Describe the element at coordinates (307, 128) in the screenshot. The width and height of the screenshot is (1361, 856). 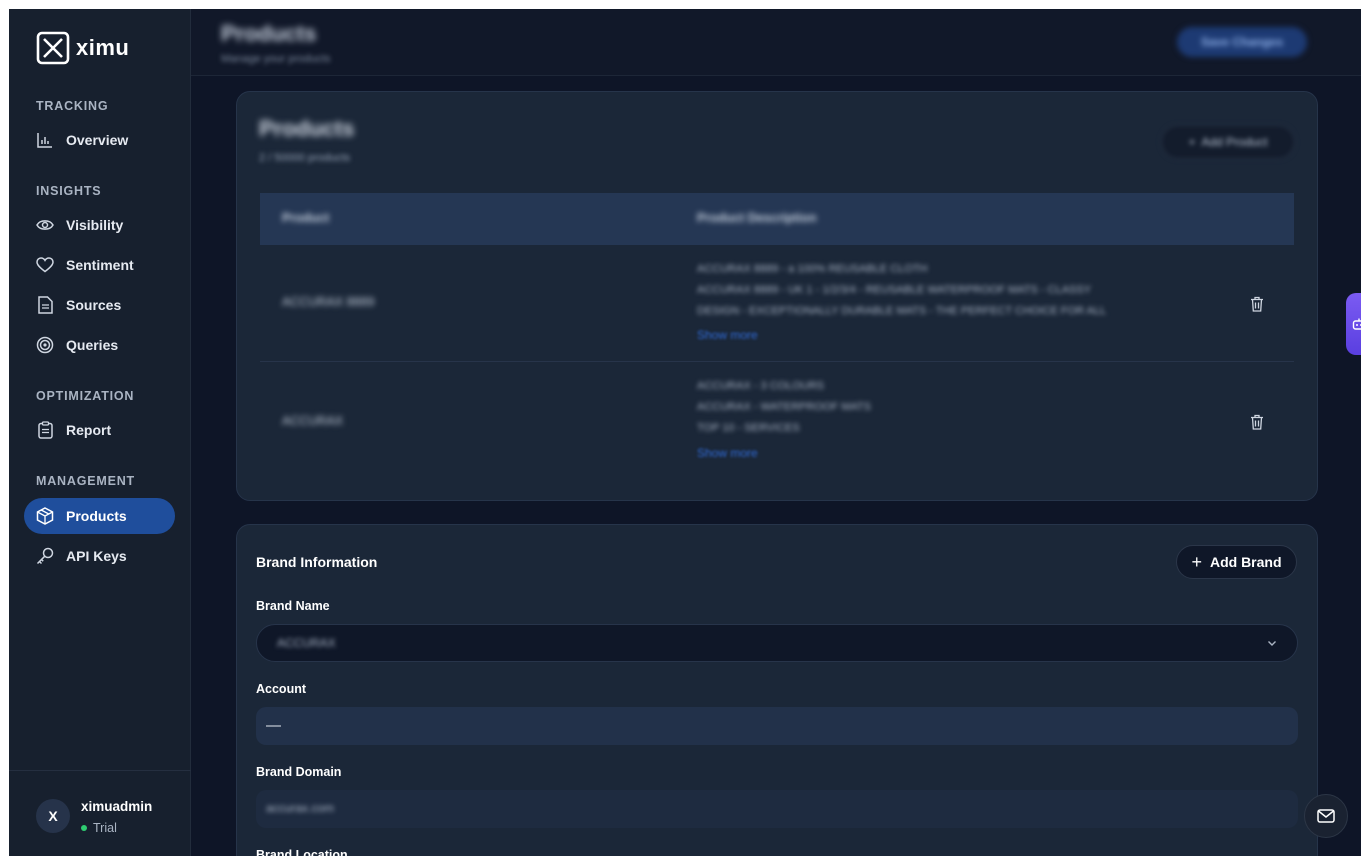
I see `products-card-title: Products` at that location.